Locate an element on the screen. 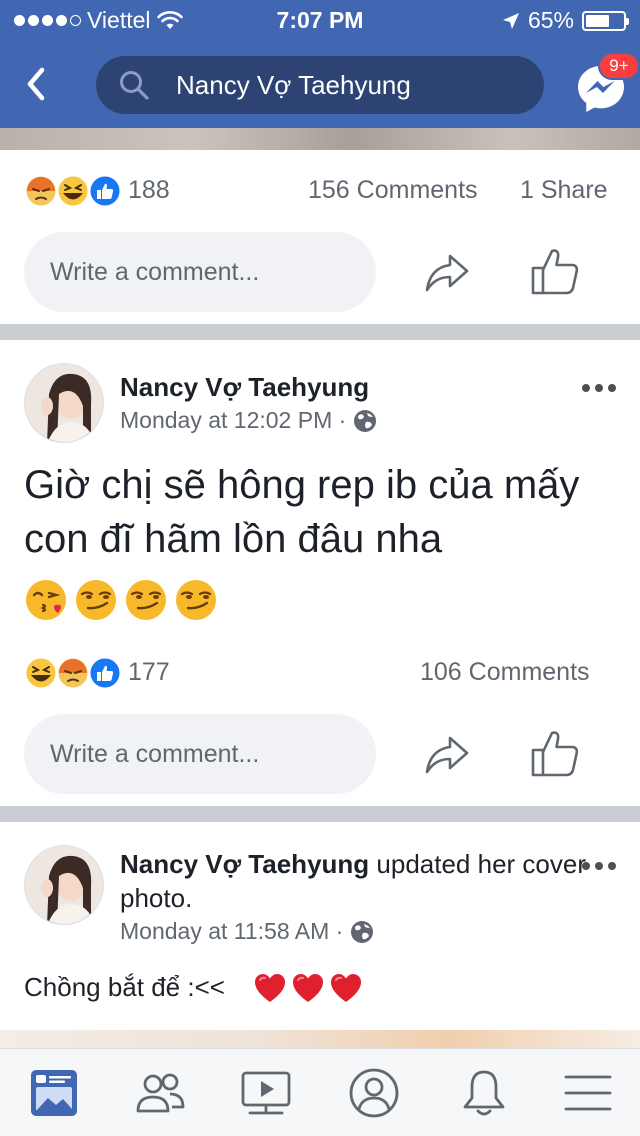 The image size is (640, 1136). search-icon is located at coordinates (134, 85).